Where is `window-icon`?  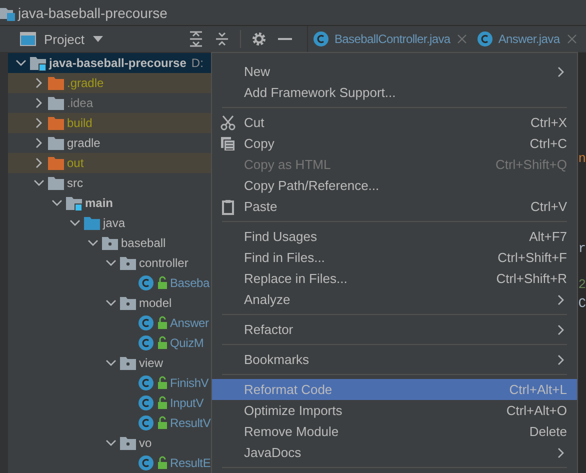
window-icon is located at coordinates (28, 39).